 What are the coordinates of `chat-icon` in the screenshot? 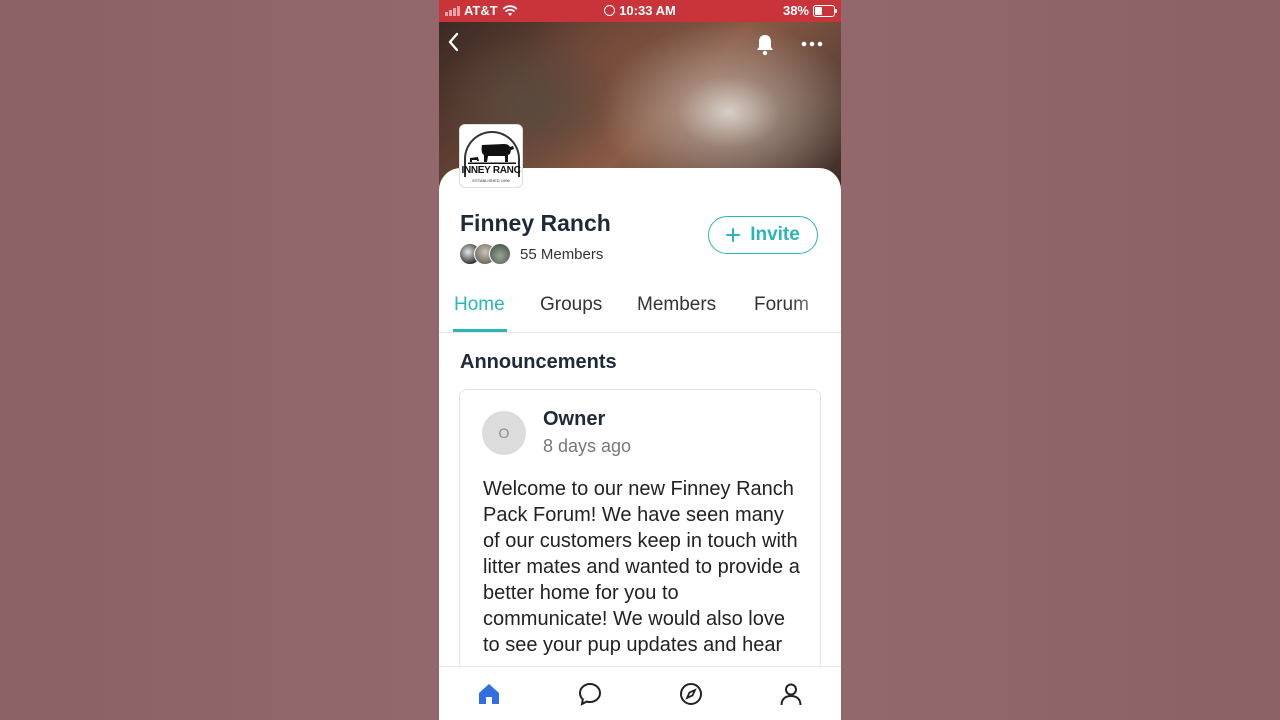 It's located at (590, 694).